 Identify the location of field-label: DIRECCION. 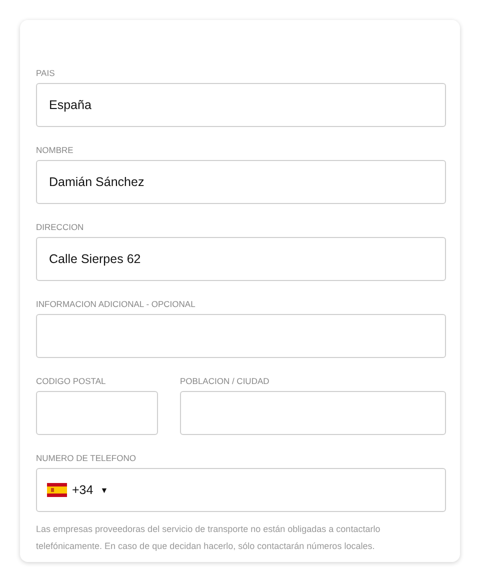
(60, 227).